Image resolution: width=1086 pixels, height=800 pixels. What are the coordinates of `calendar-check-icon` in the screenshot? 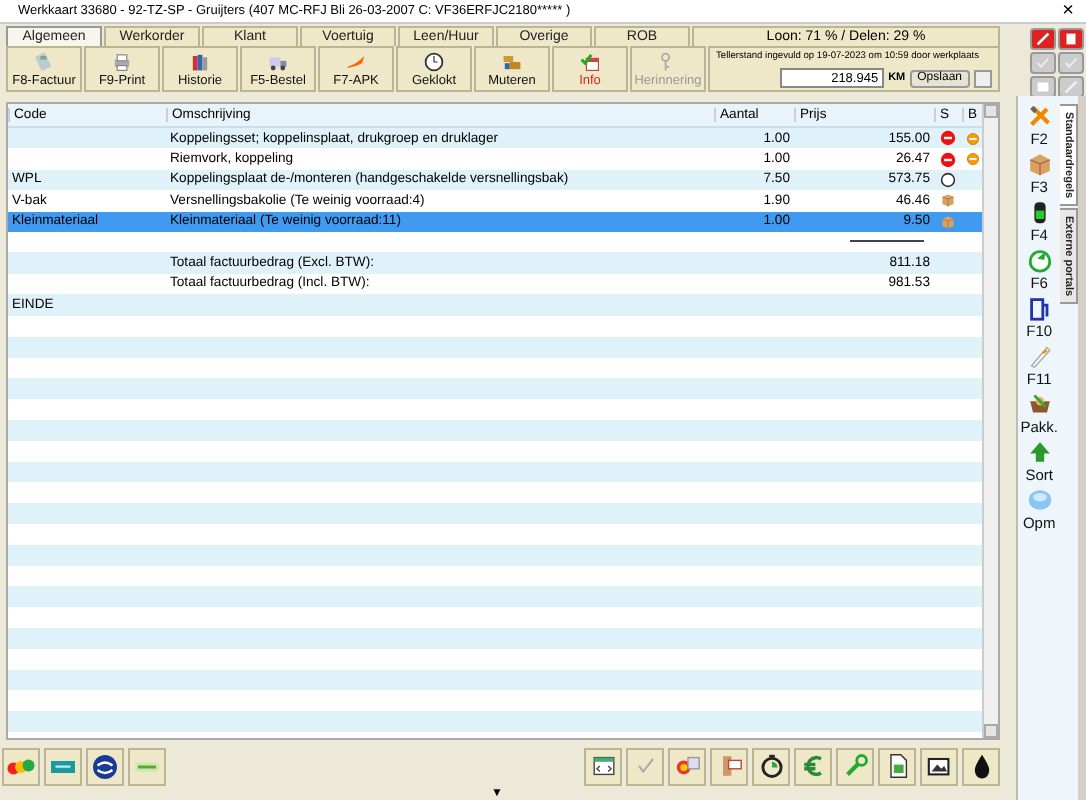 It's located at (590, 62).